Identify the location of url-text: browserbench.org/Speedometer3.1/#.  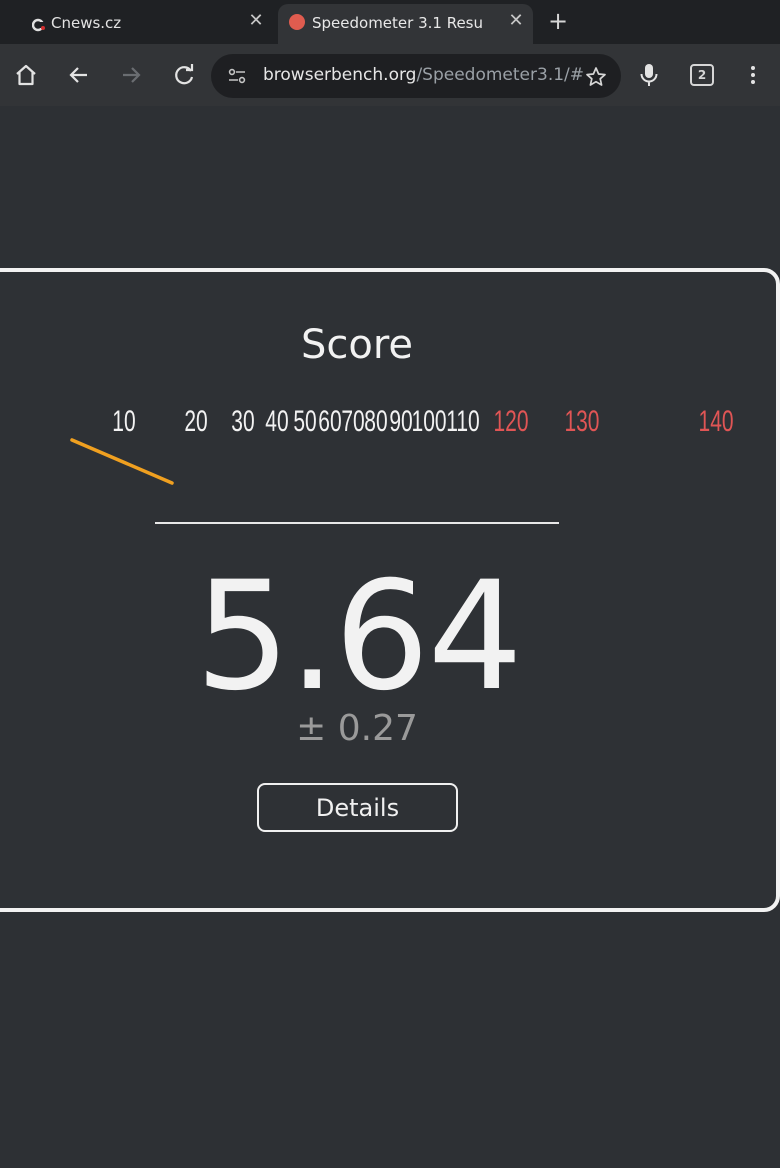
(424, 75).